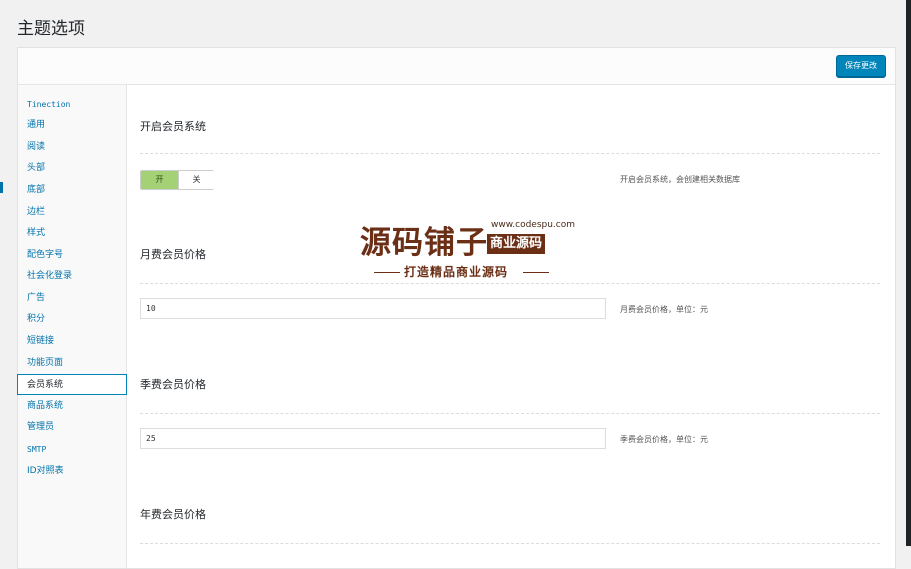 The width and height of the screenshot is (911, 569). I want to click on sidebar-item-colors-fonts: 配色字号, so click(72, 255).